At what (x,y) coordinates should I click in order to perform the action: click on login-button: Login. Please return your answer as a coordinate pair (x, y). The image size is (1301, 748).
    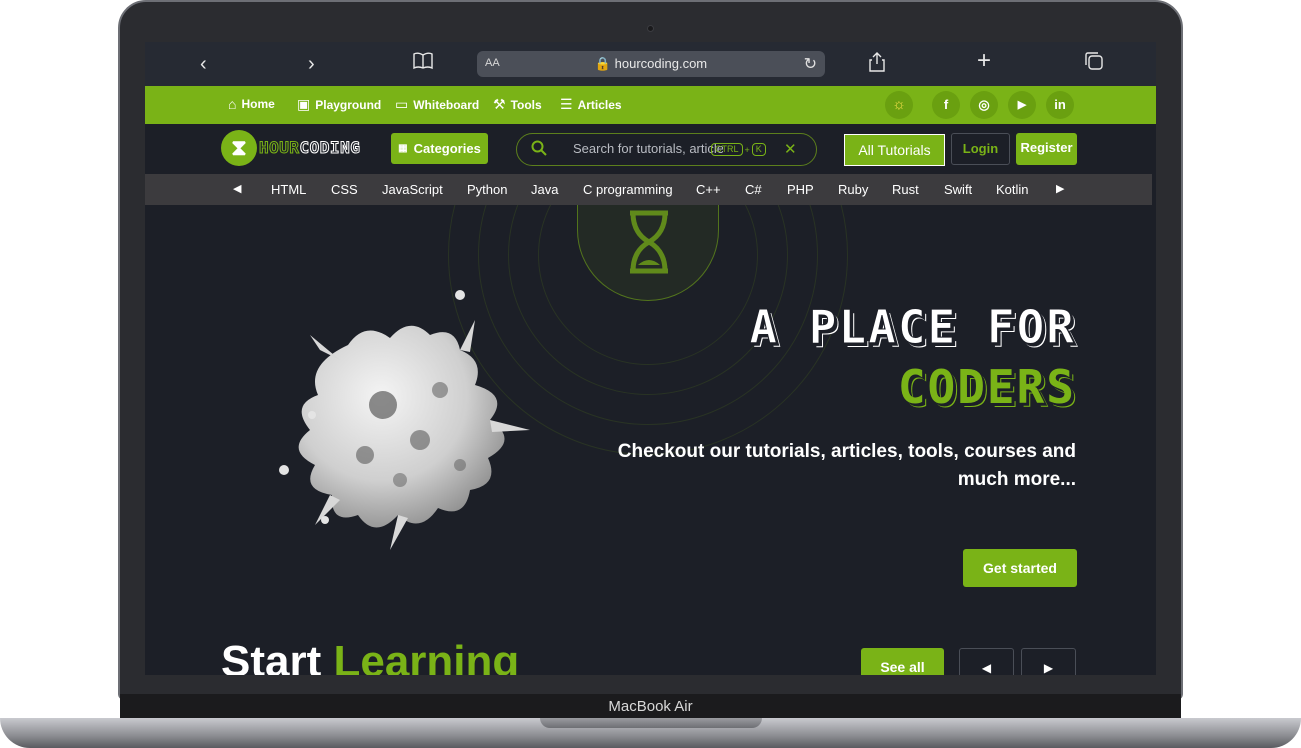
    Looking at the image, I should click on (980, 149).